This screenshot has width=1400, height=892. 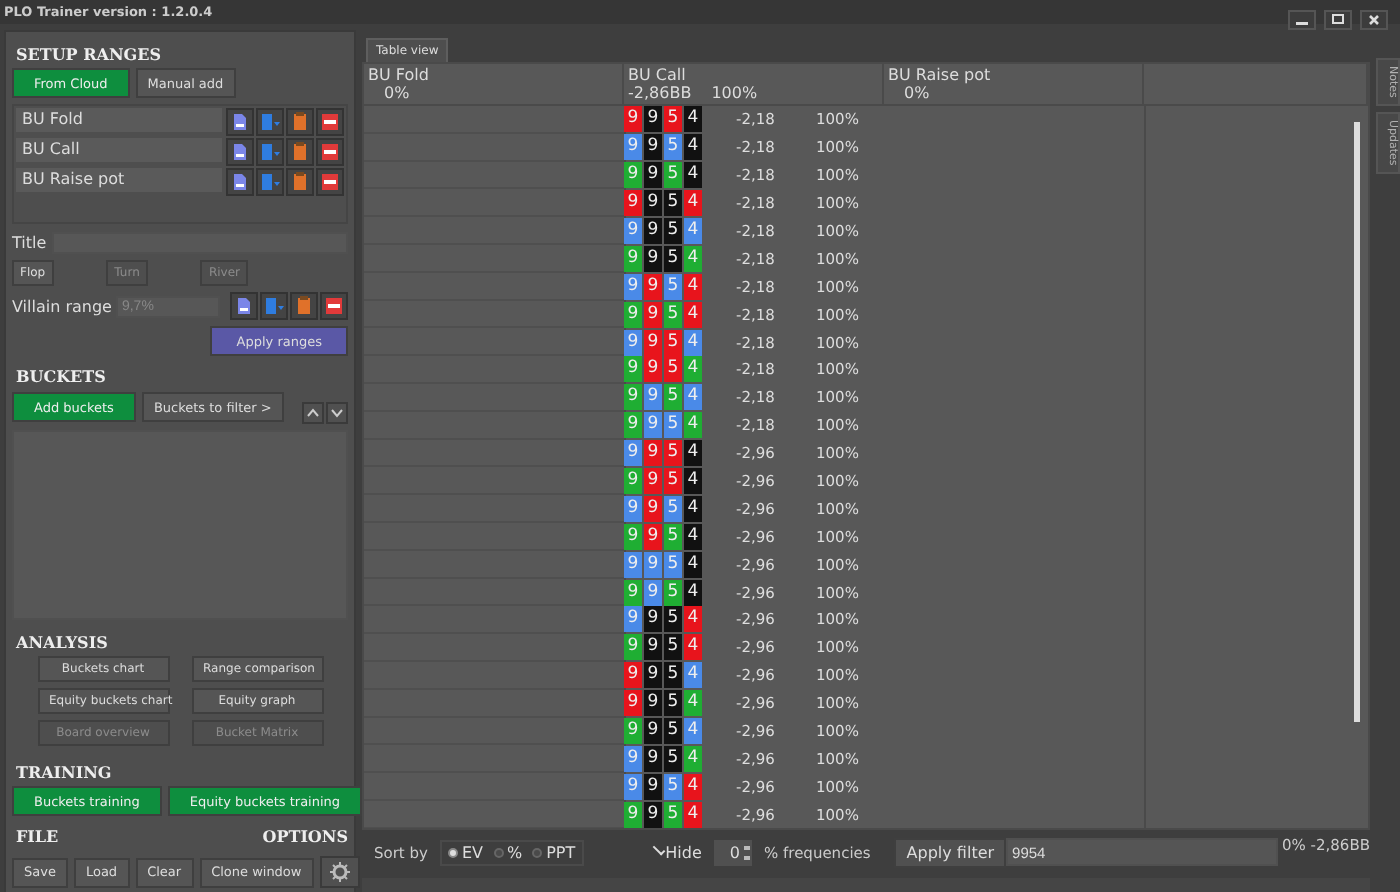 What do you see at coordinates (940, 75) in the screenshot?
I see `column-name: BU Raise pot` at bounding box center [940, 75].